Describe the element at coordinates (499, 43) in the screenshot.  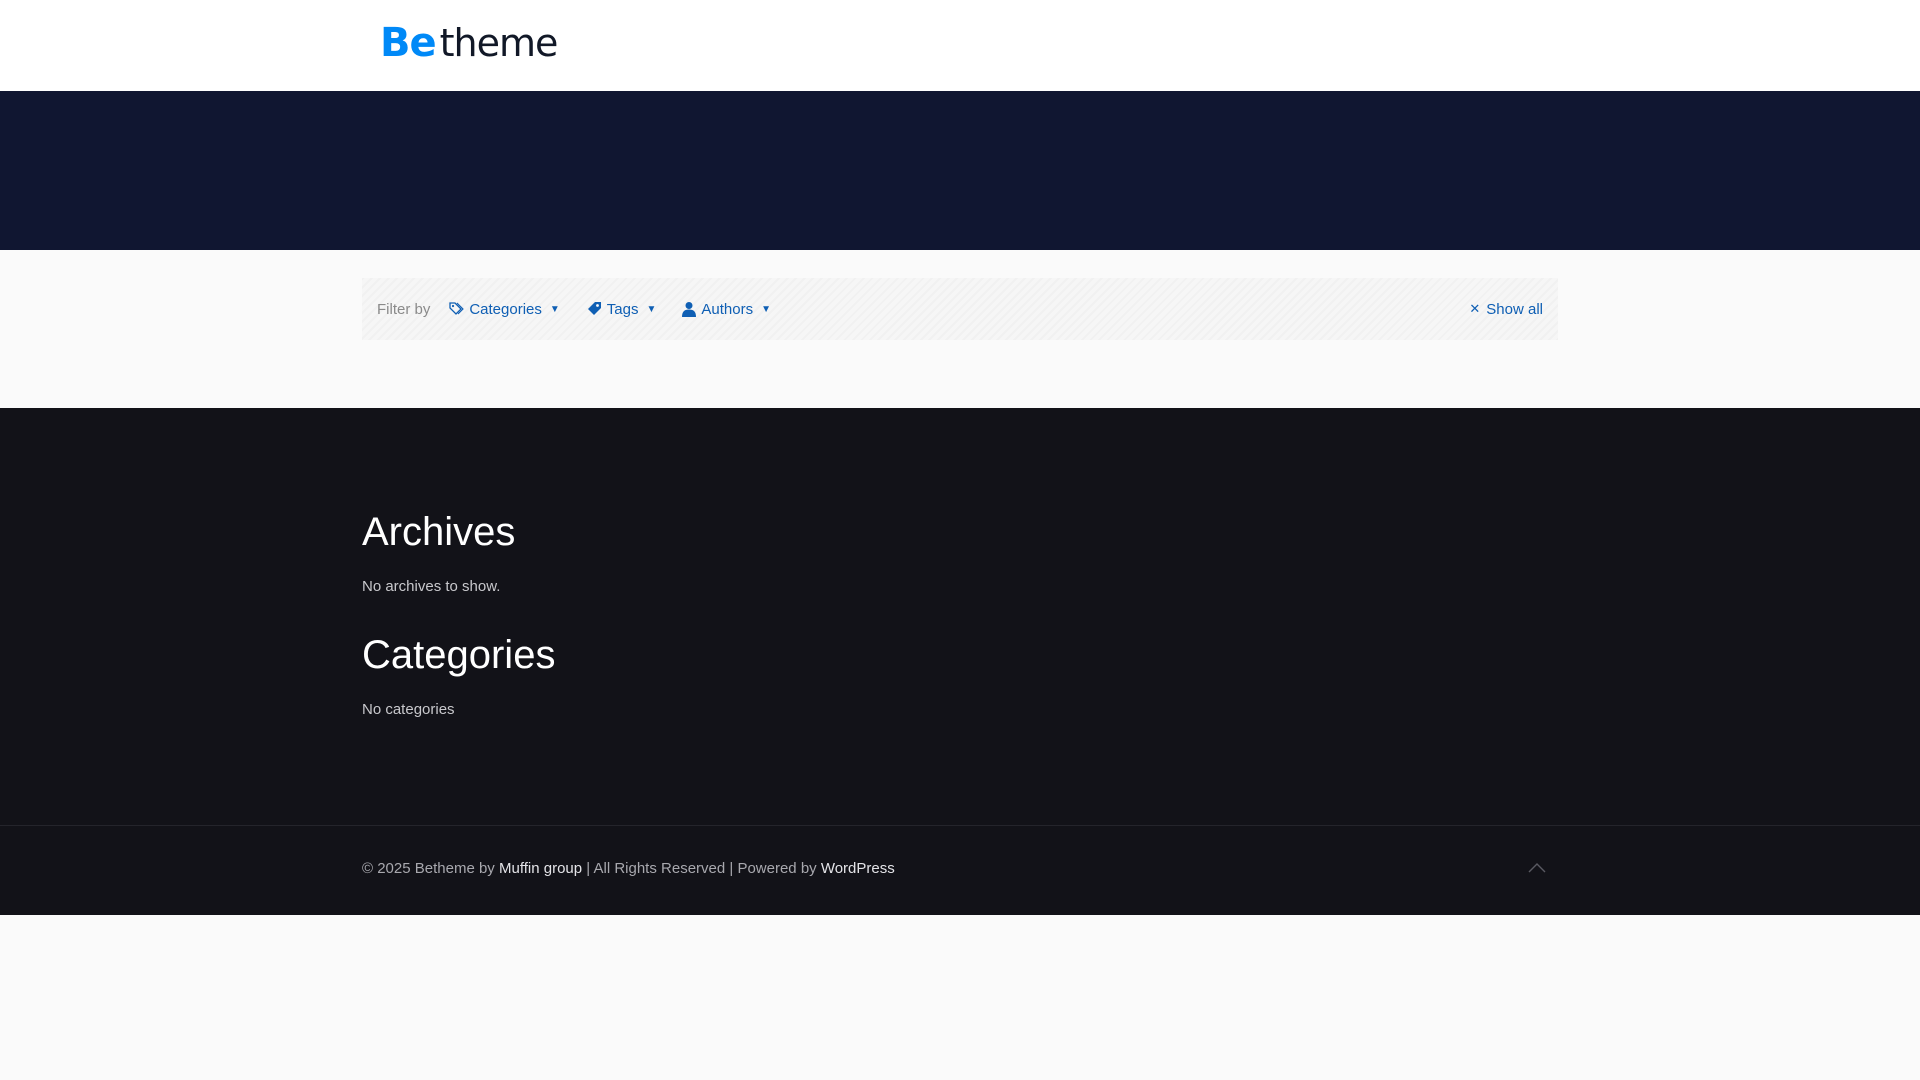
I see `logo-theme-text: theme` at that location.